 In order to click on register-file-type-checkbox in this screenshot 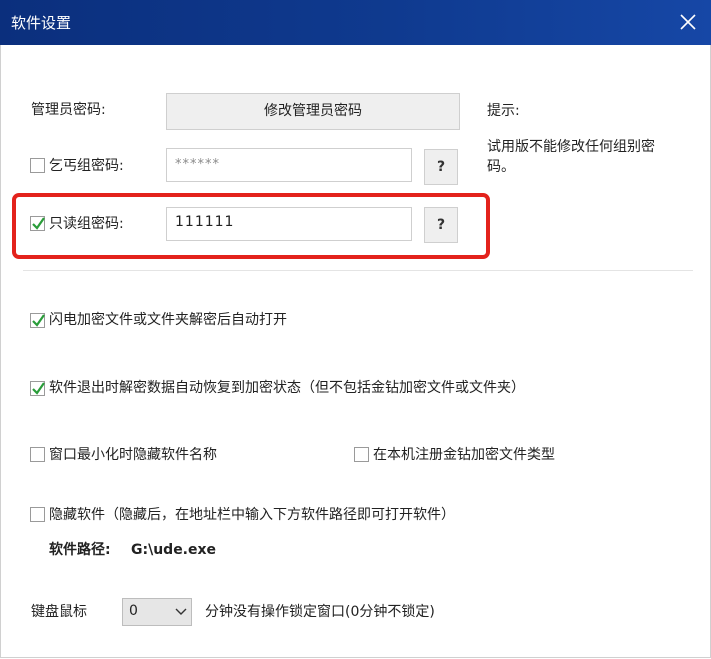, I will do `click(361, 454)`.